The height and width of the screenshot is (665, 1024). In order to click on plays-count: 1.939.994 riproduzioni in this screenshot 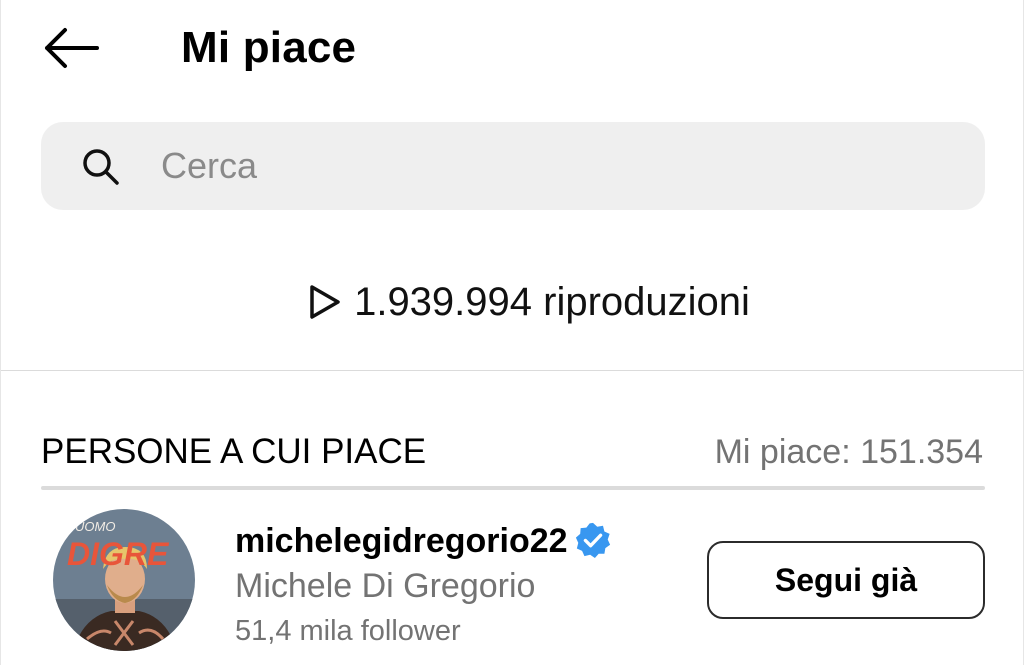, I will do `click(512, 302)`.